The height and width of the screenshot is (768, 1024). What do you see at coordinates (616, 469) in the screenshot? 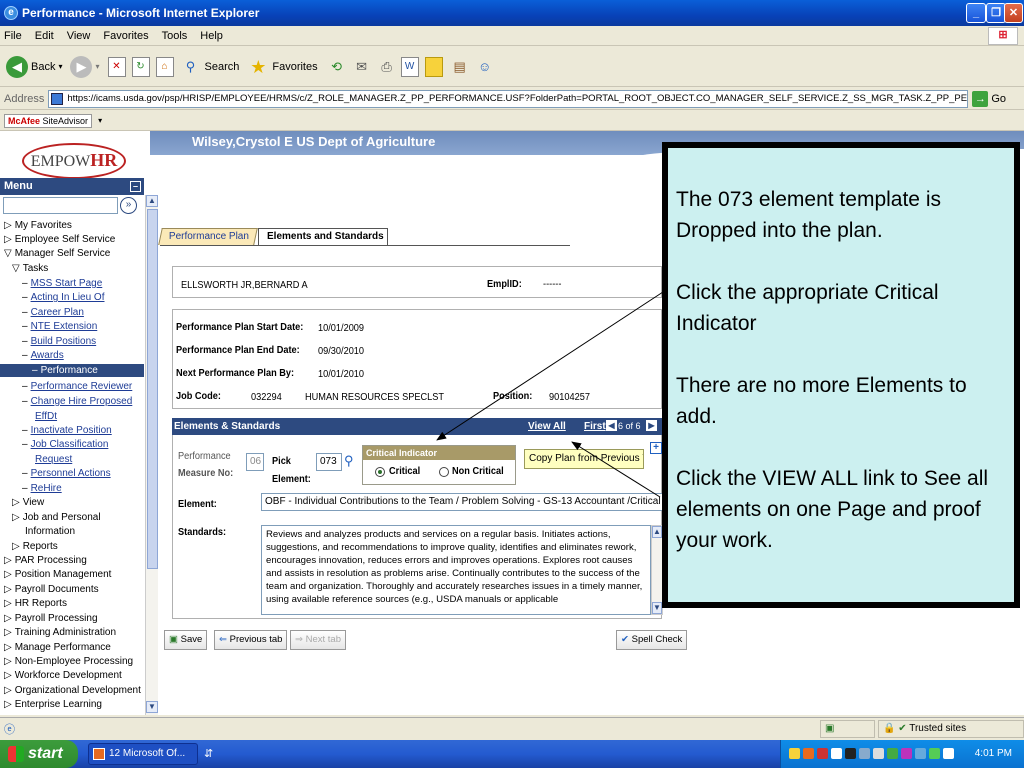
I see `arrow-to-view-all` at bounding box center [616, 469].